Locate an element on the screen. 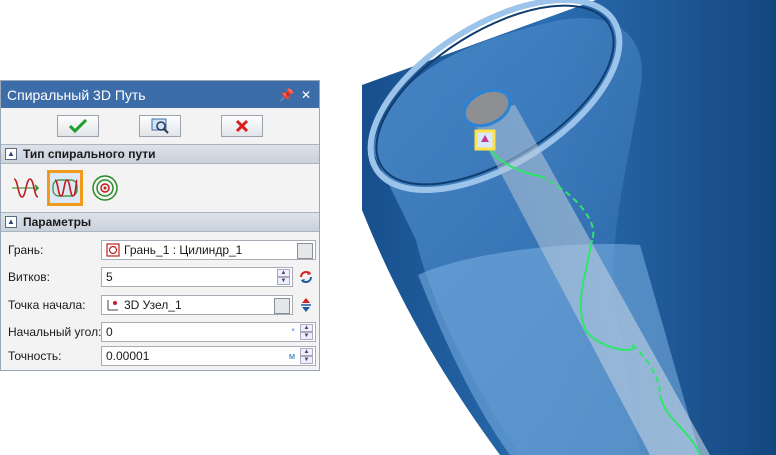 Image resolution: width=776 pixels, height=455 pixels. checkmark-icon is located at coordinates (78, 126).